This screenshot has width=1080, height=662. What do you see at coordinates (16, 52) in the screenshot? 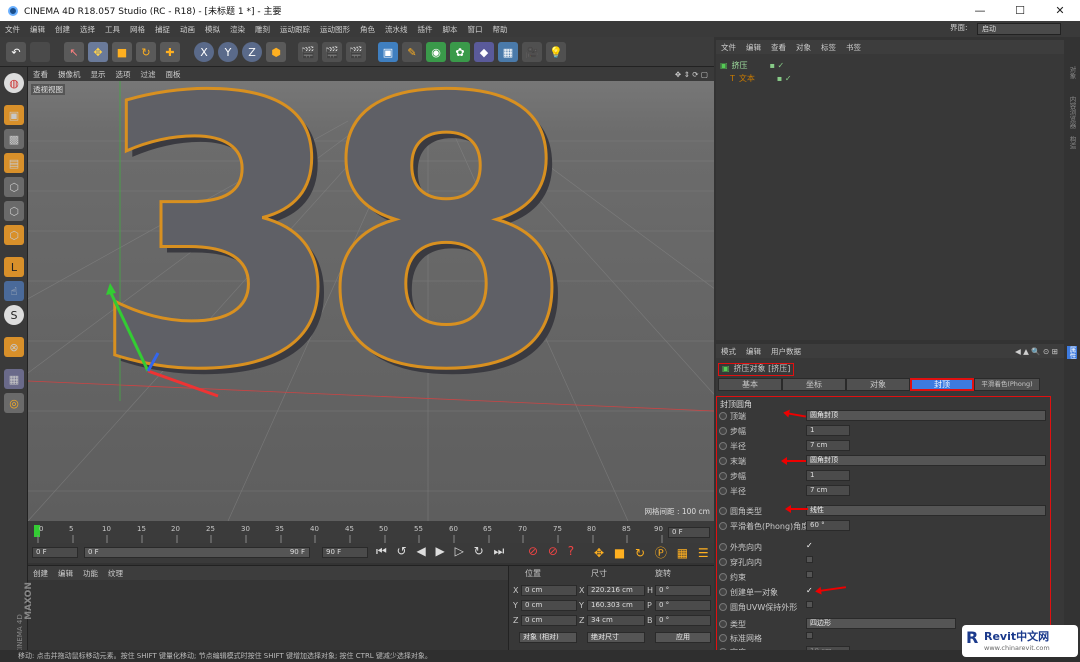
I see `undo-icon: ↶` at bounding box center [16, 52].